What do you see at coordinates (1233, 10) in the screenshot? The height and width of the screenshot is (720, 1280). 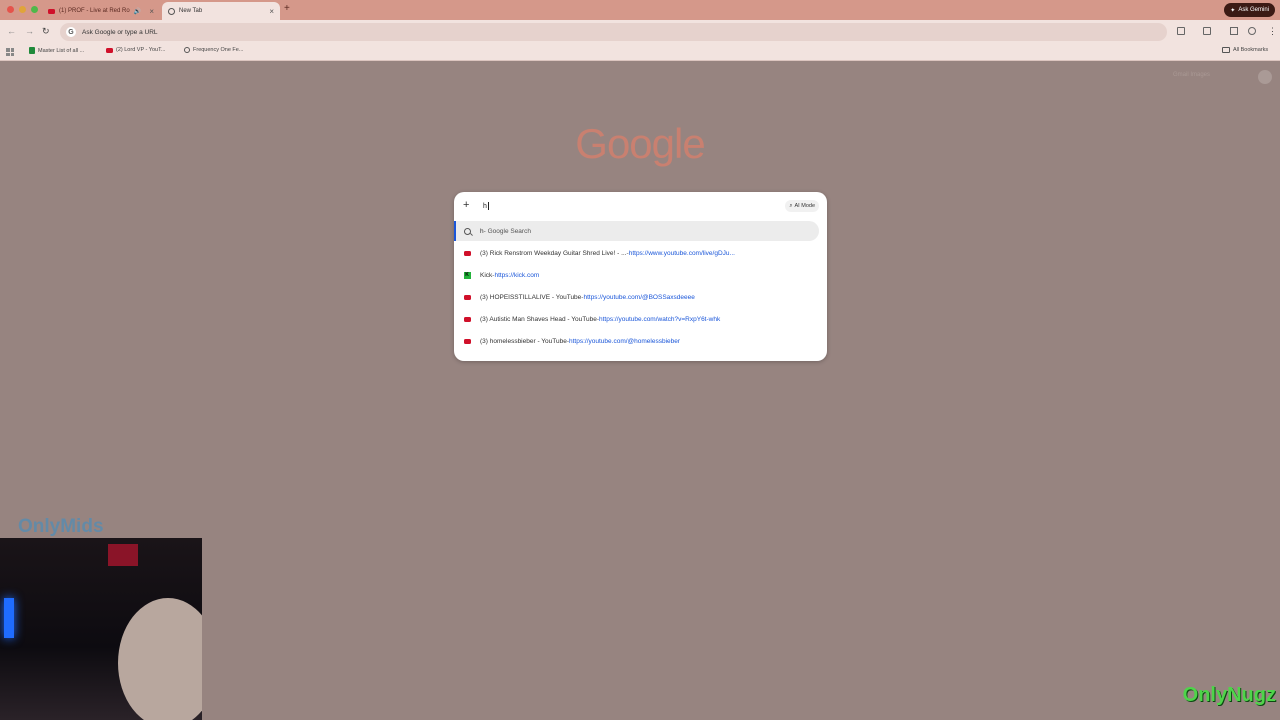 I see `sparkle-icon: ✦` at bounding box center [1233, 10].